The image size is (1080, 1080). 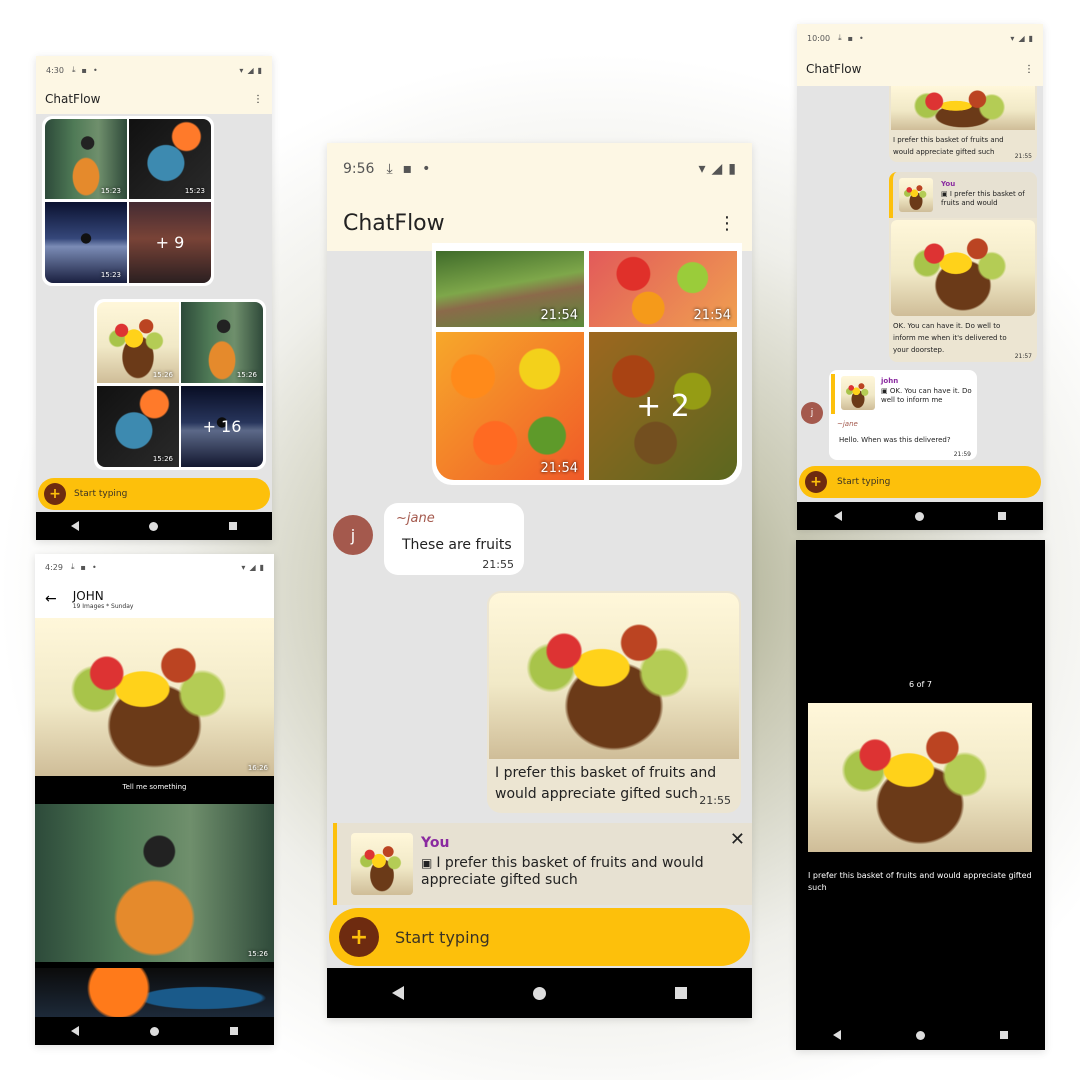 I want to click on more-count: + 2, so click(x=663, y=406).